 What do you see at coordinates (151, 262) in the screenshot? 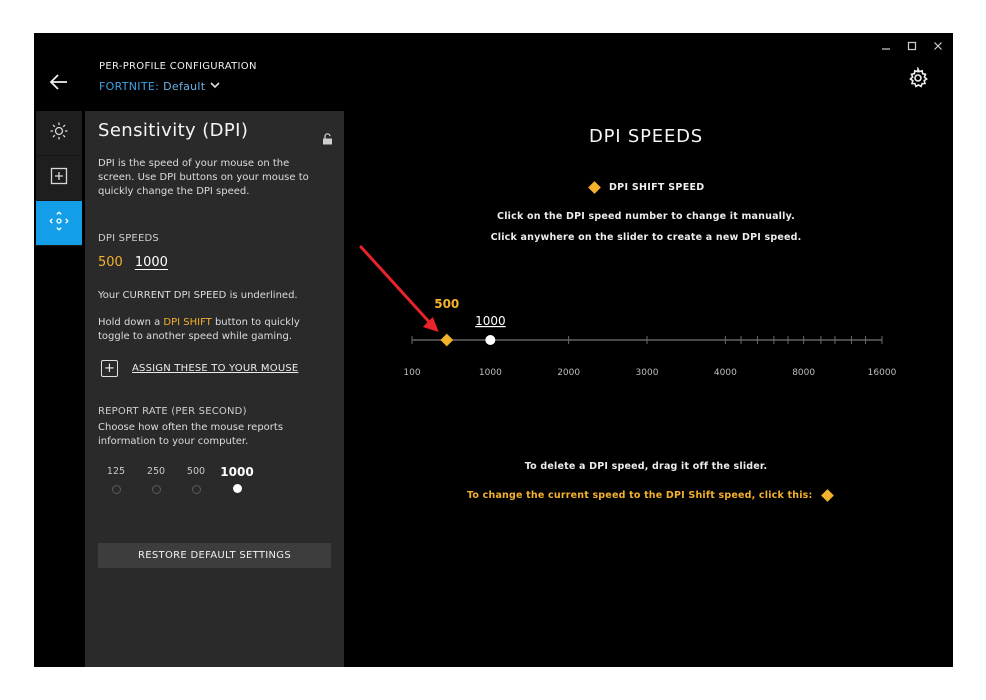
I see `dpi-value-1000: 1000` at bounding box center [151, 262].